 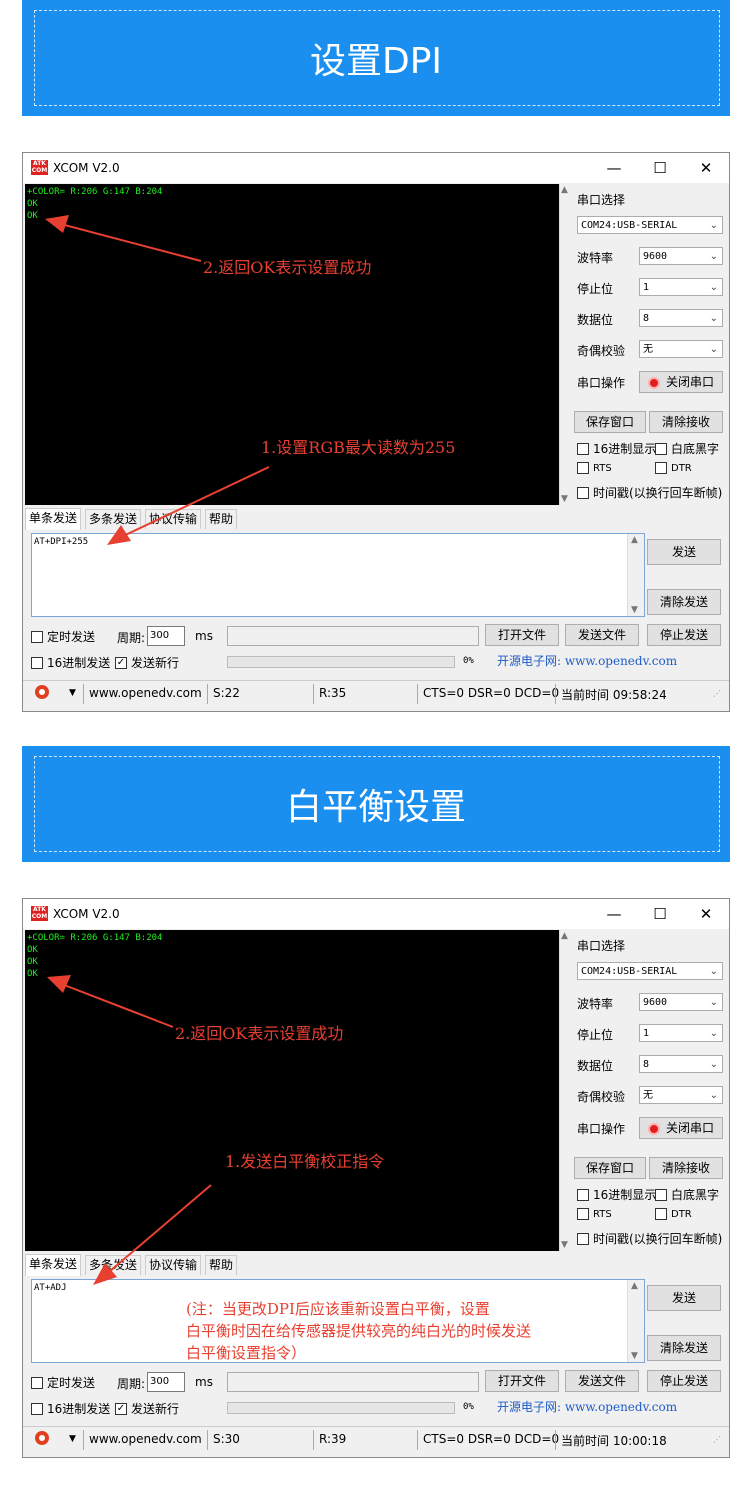 I want to click on databits-label: 数据位, so click(x=595, y=320).